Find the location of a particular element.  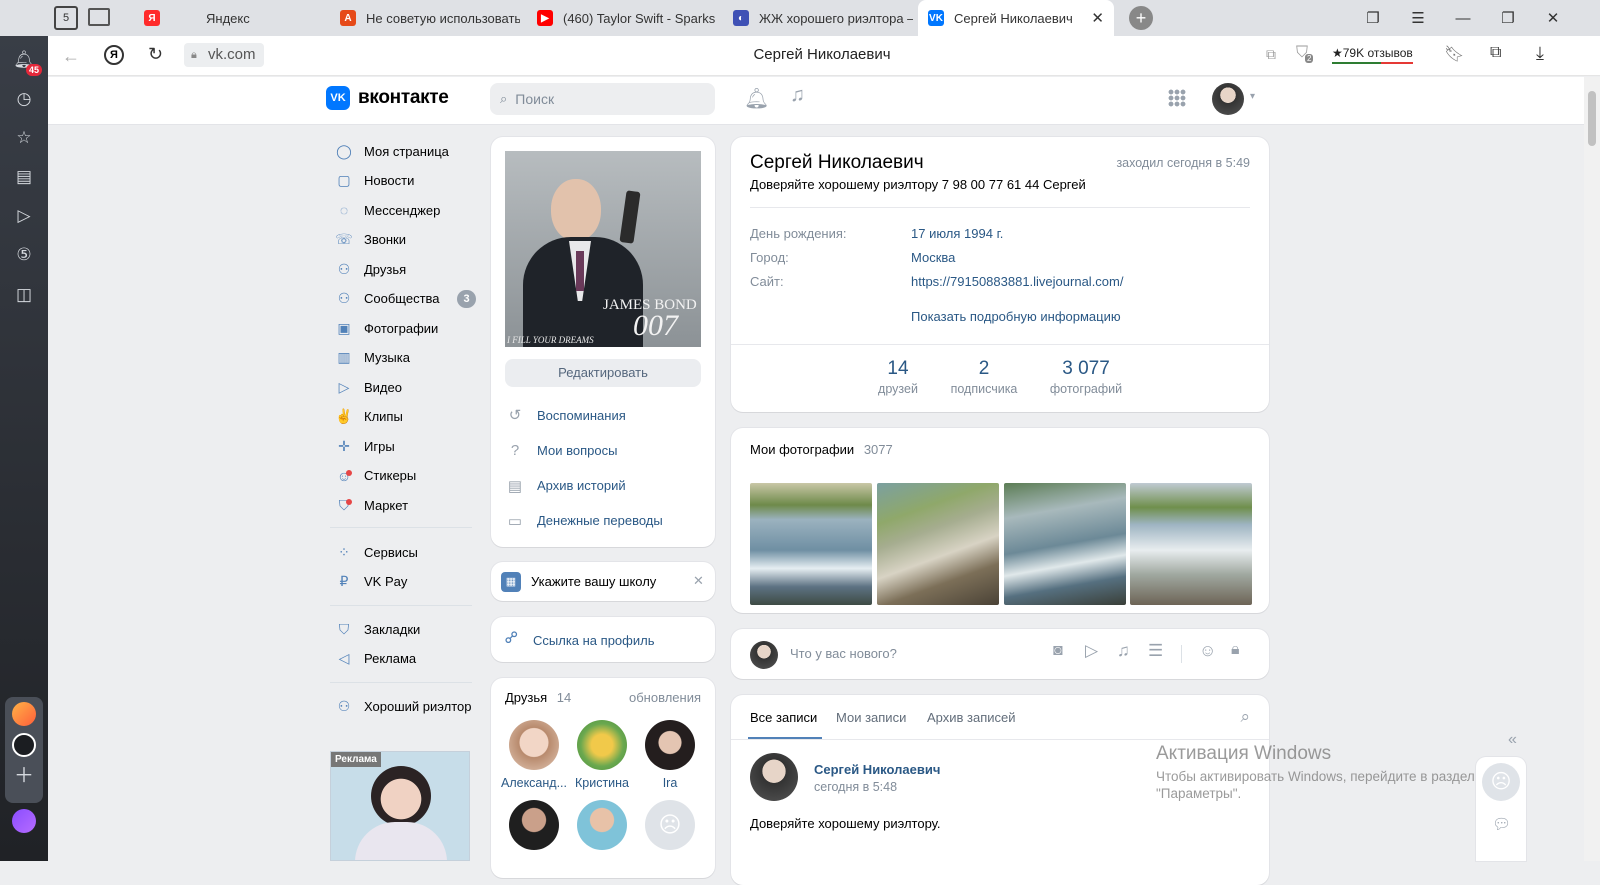

reload-icon: ↻ is located at coordinates (155, 54).